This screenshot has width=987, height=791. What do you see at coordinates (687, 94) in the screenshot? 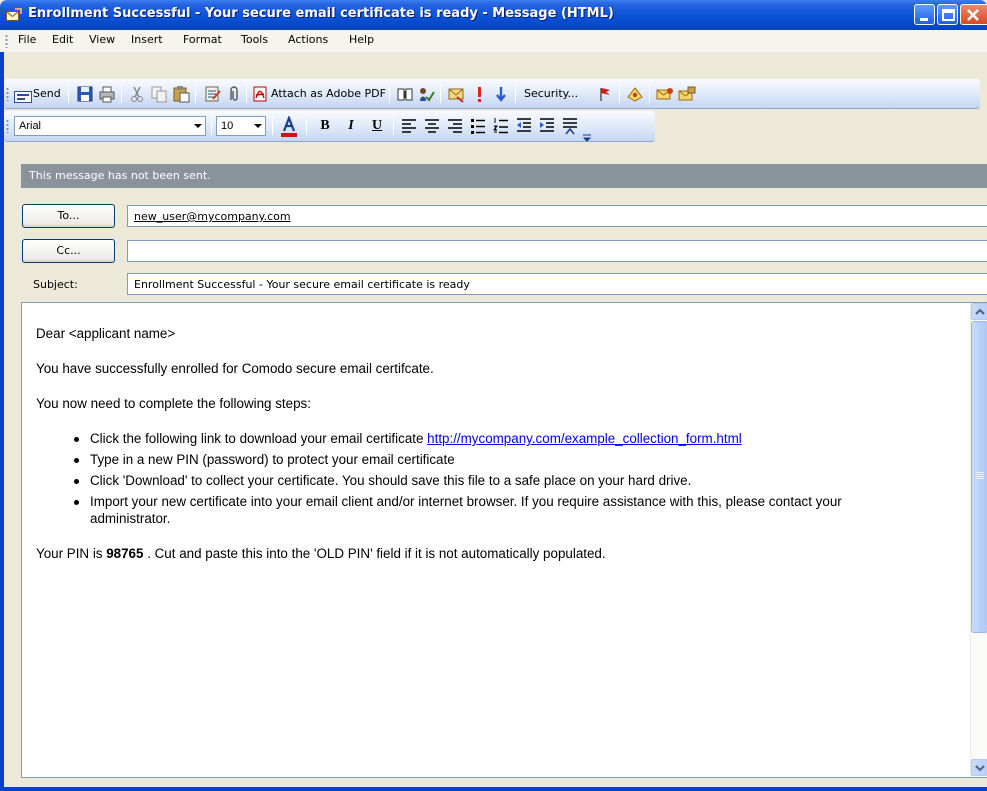
I see `encrypt-message-icon` at bounding box center [687, 94].